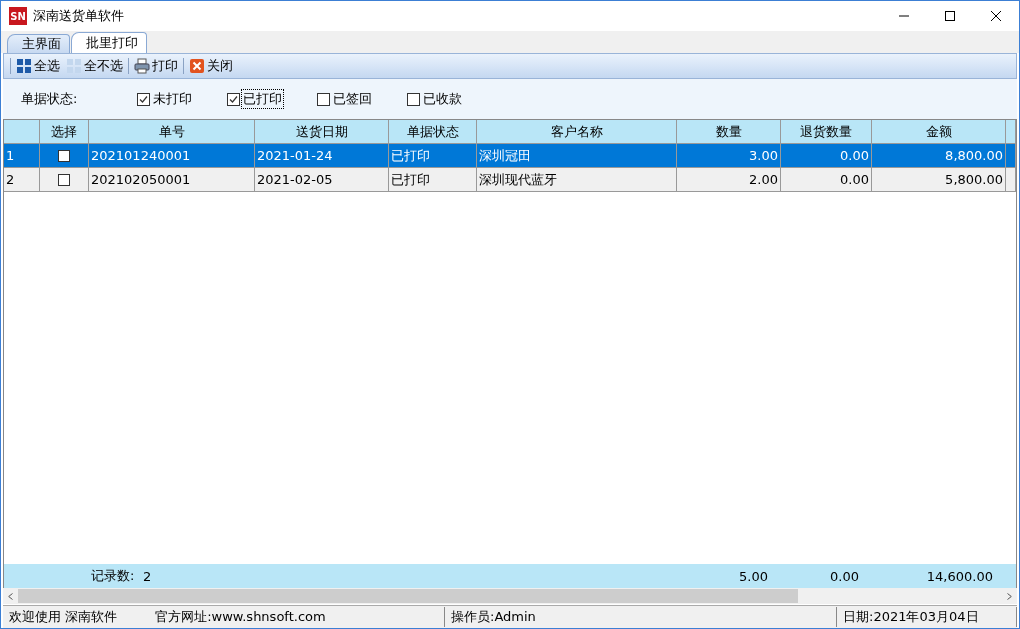  Describe the element at coordinates (729, 180) in the screenshot. I see `table-cell: 2.00` at that location.